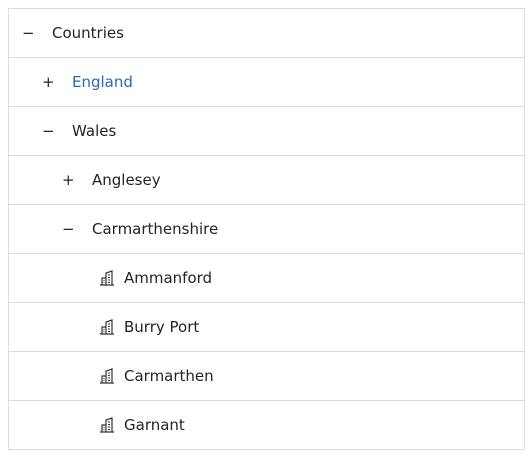 This screenshot has height=457, width=532. I want to click on tree-node-label: Carmarthen, so click(169, 375).